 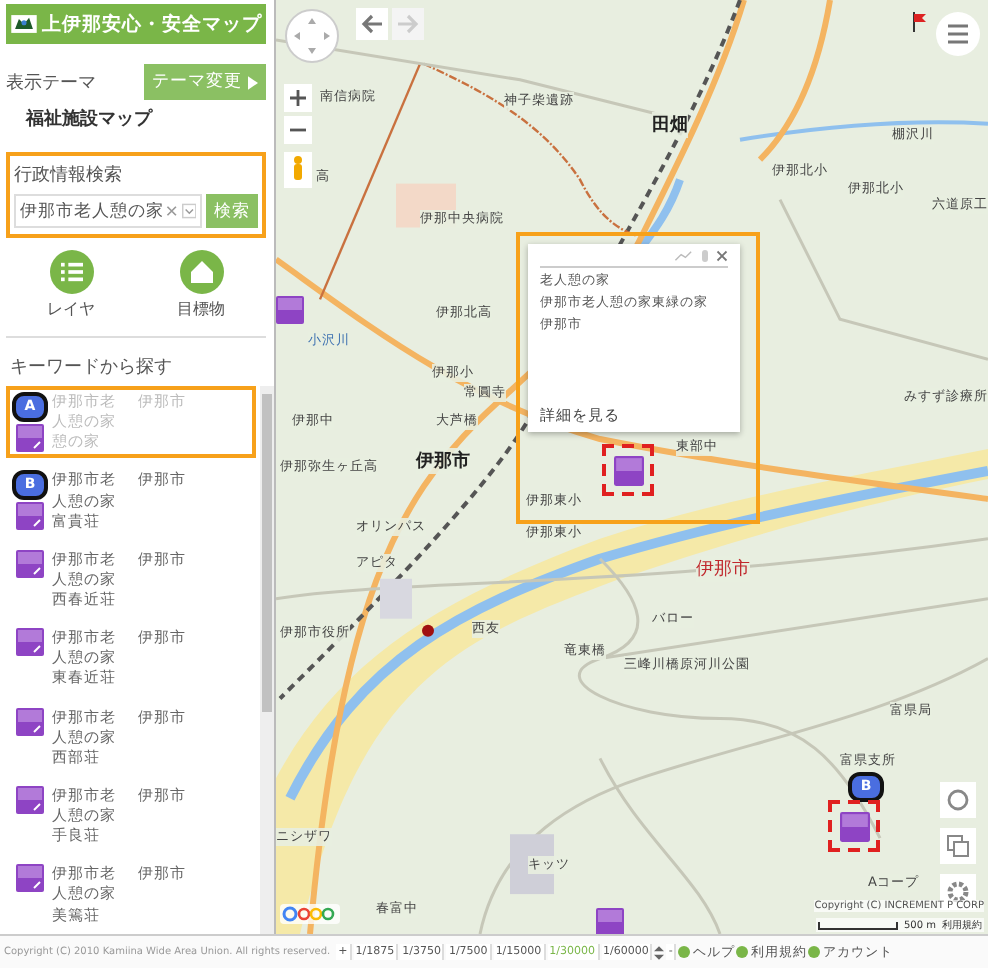 I want to click on scrollbar, so click(x=267, y=660).